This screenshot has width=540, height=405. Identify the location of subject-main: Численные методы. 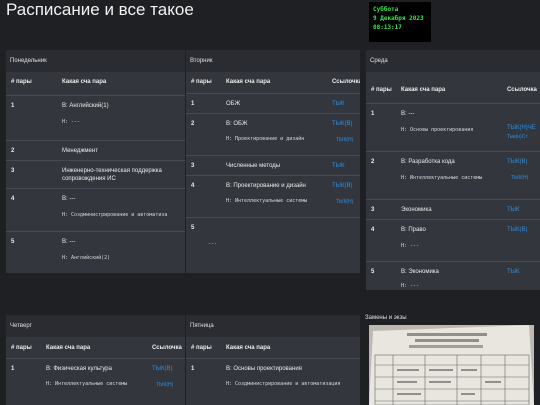
(253, 166).